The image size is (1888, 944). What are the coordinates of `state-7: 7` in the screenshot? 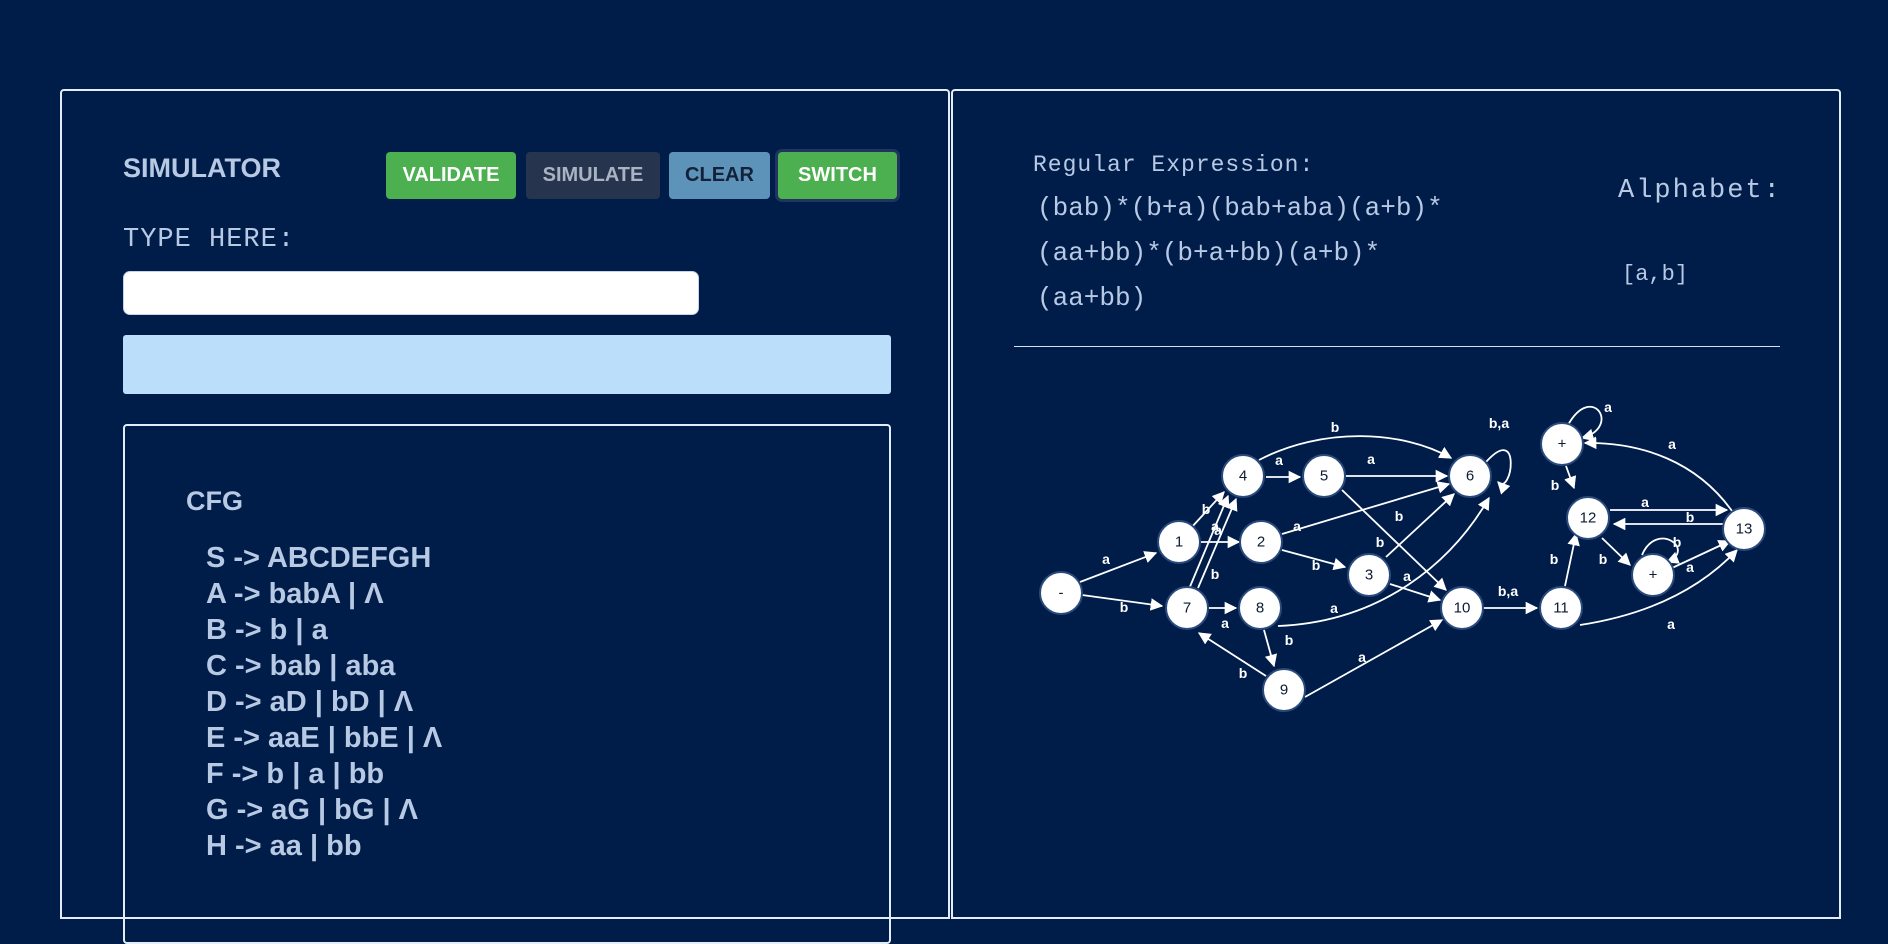 It's located at (1187, 608).